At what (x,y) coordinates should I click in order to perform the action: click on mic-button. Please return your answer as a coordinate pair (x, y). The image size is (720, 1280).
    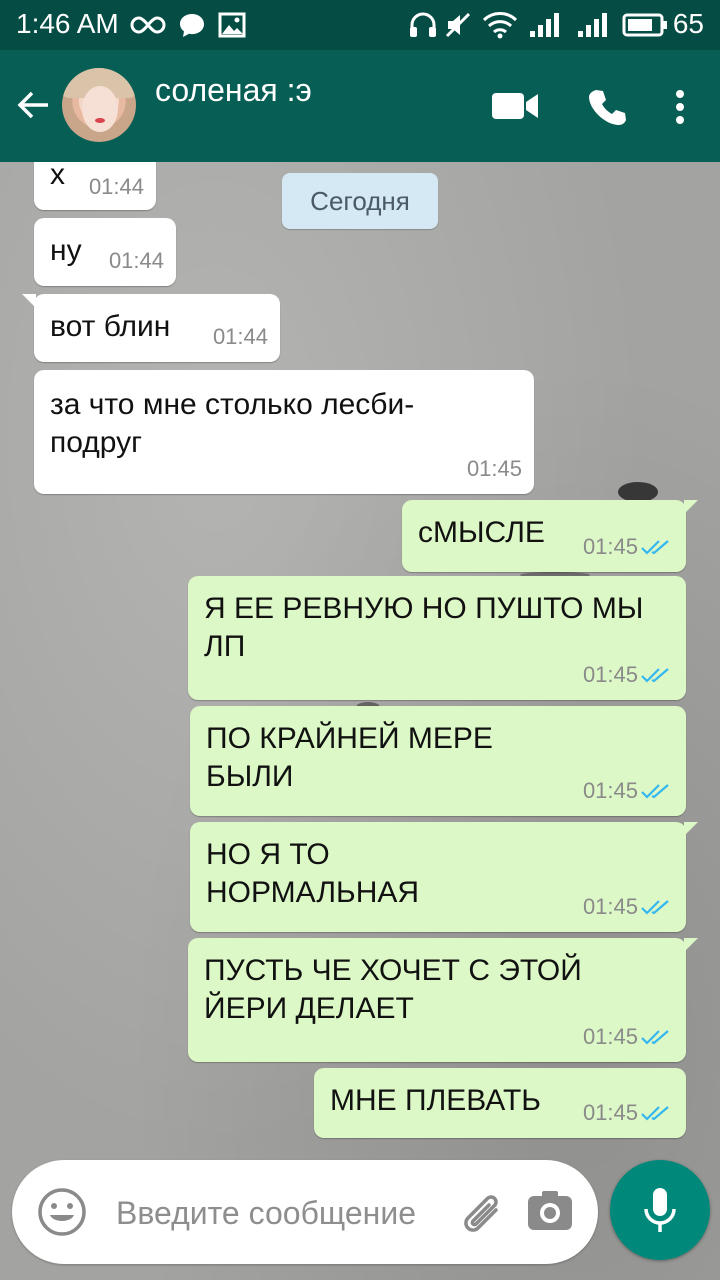
    Looking at the image, I should click on (660, 1210).